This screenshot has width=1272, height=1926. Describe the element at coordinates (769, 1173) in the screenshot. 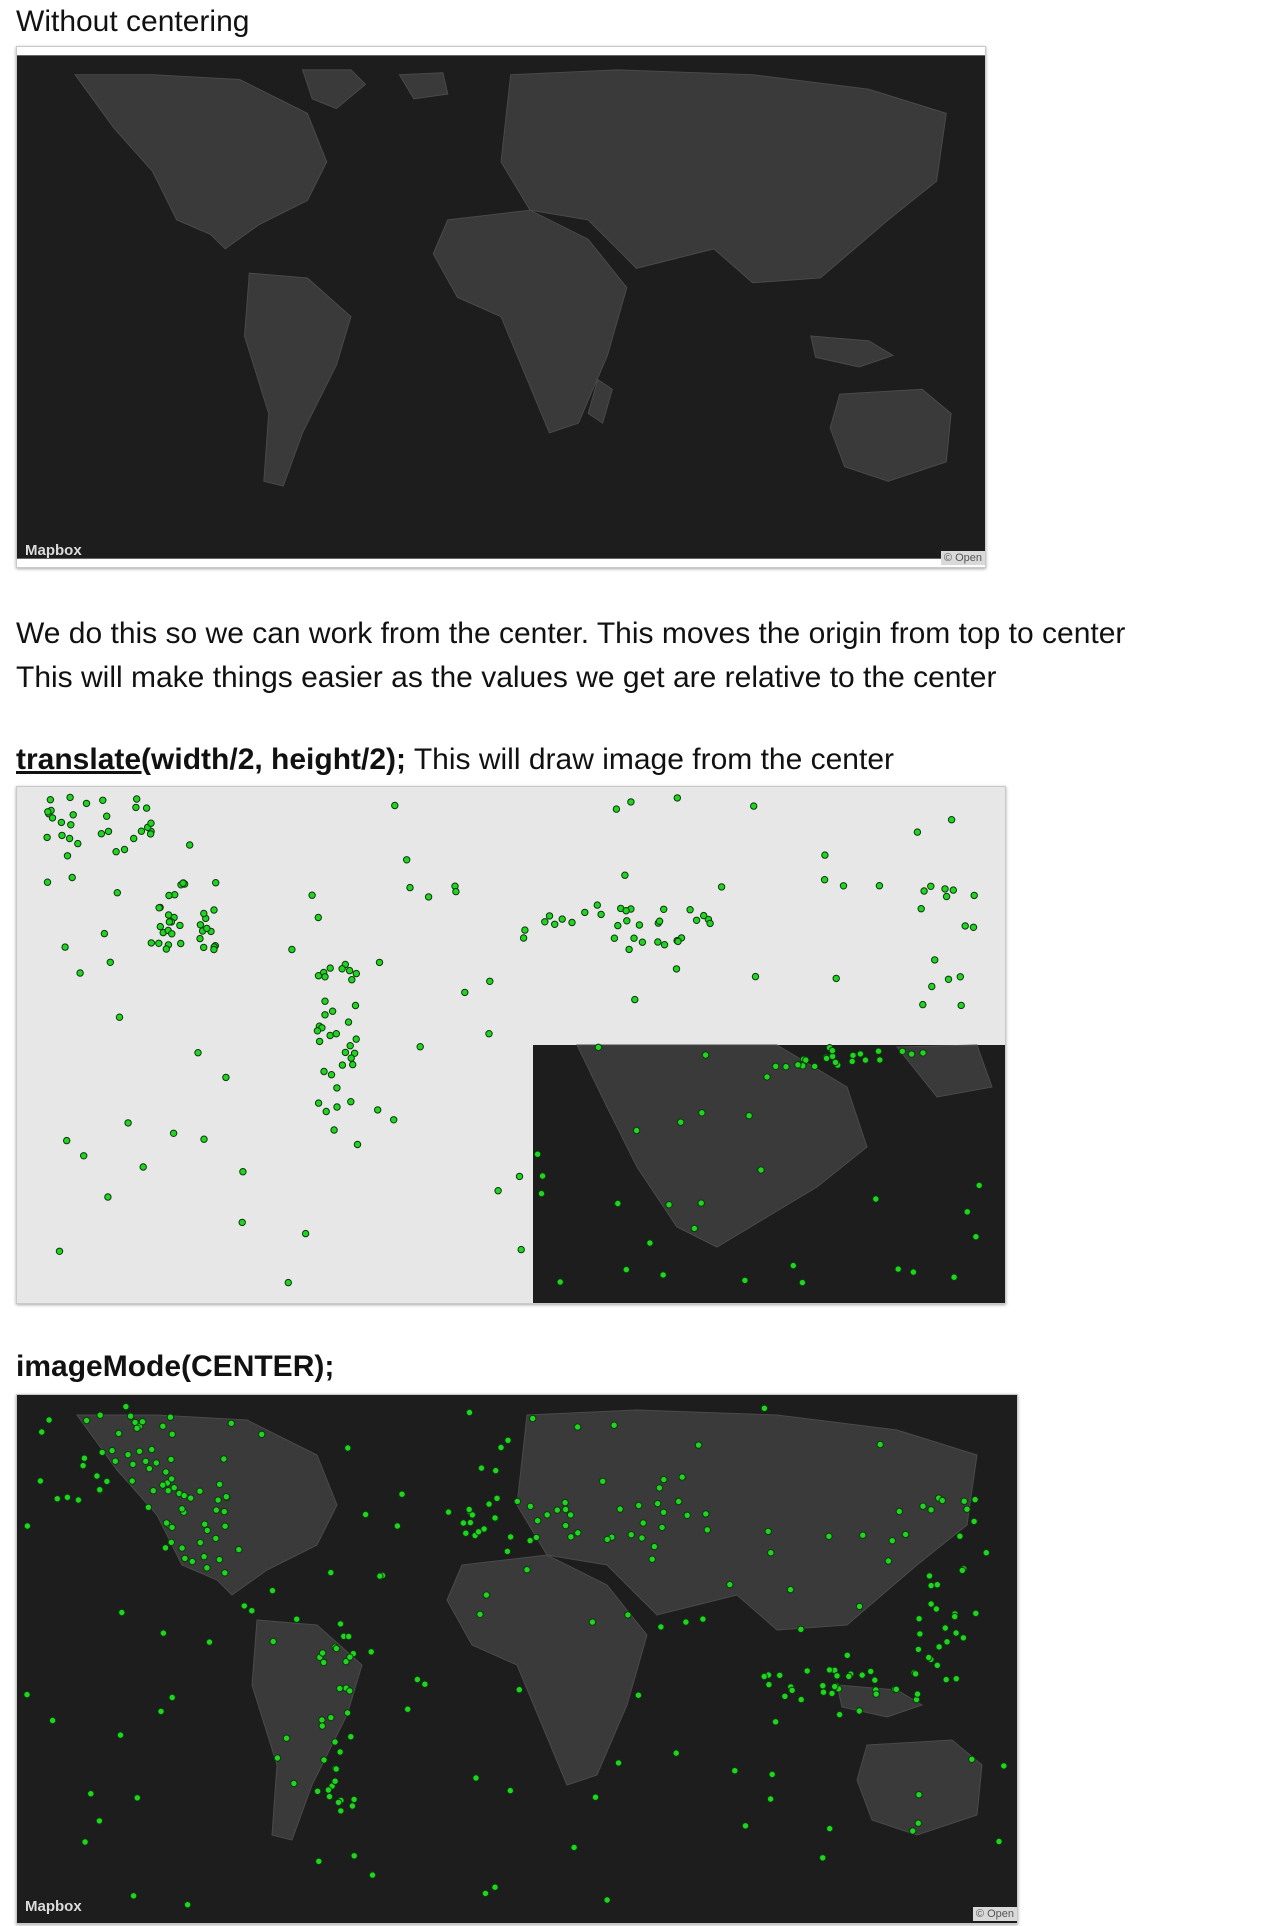

I see `inset-map-offset` at that location.